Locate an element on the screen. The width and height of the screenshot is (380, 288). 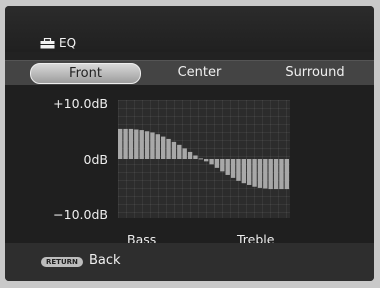
y-label-top: +10.0dB is located at coordinates (80, 103).